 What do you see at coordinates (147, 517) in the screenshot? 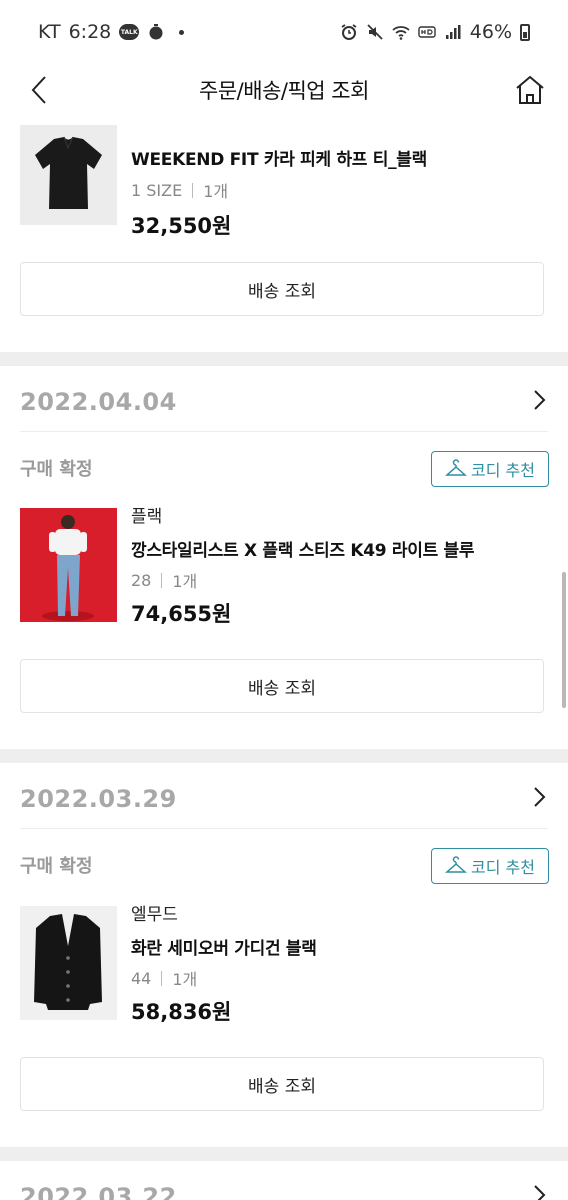
I see `product-brand: 플랙` at bounding box center [147, 517].